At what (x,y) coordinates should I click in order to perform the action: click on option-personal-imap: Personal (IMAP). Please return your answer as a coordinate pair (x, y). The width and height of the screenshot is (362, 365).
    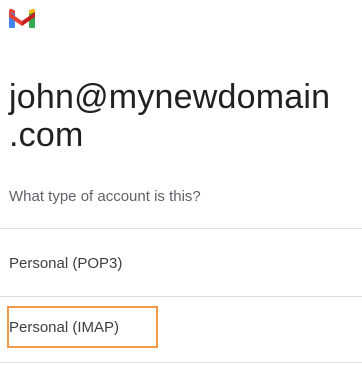
    Looking at the image, I should click on (64, 327).